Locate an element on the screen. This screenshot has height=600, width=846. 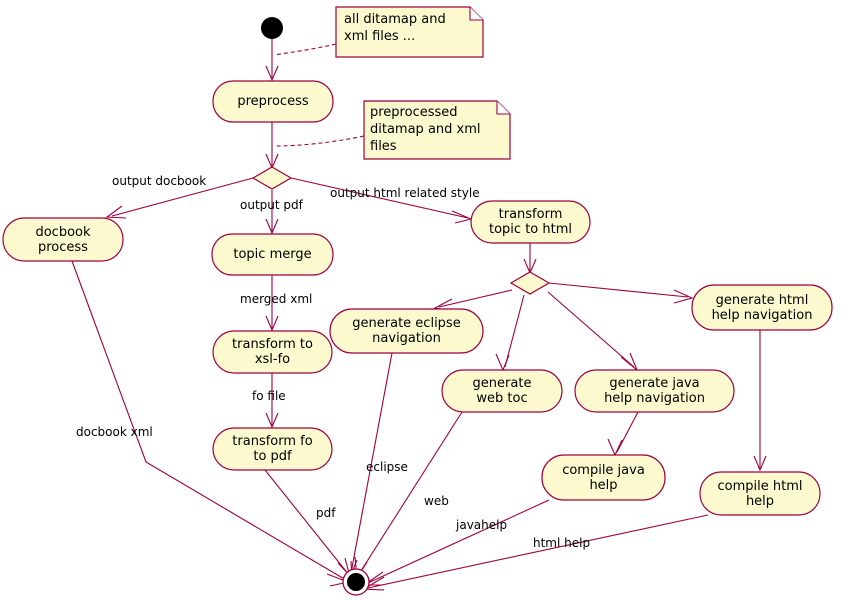
edge-decision2-to-gen-web-toc is located at coordinates (510, 333).